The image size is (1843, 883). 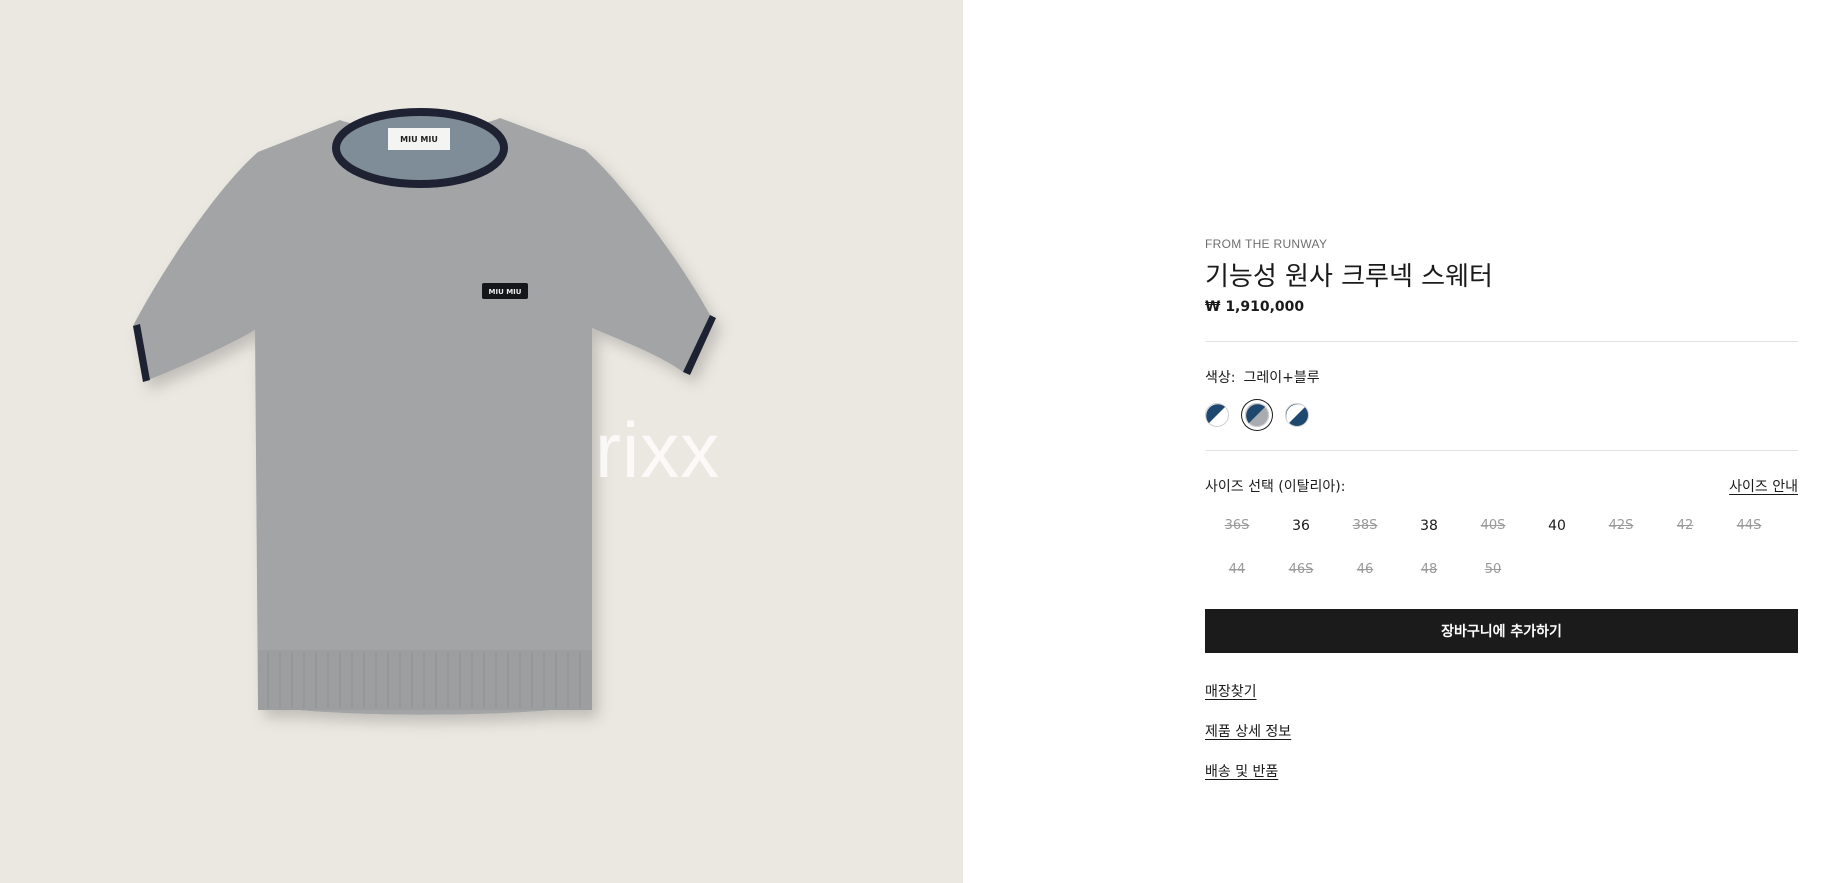 What do you see at coordinates (1237, 535) in the screenshot?
I see `size-option-36s: 36S` at bounding box center [1237, 535].